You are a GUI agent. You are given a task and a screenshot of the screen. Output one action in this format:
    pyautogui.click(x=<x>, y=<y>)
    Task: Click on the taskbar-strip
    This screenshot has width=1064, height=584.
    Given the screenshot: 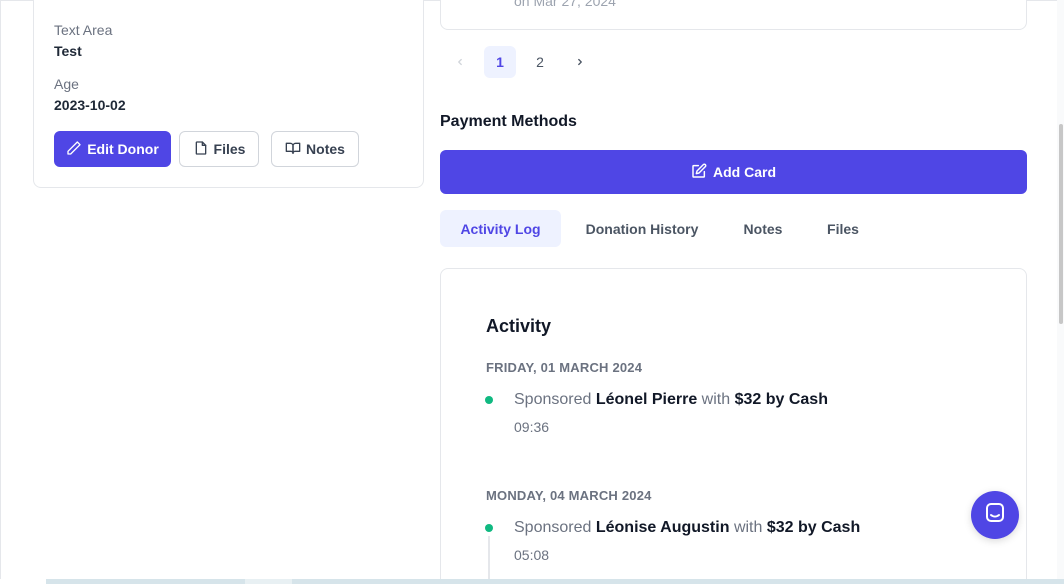 What is the action you would take?
    pyautogui.click(x=532, y=581)
    